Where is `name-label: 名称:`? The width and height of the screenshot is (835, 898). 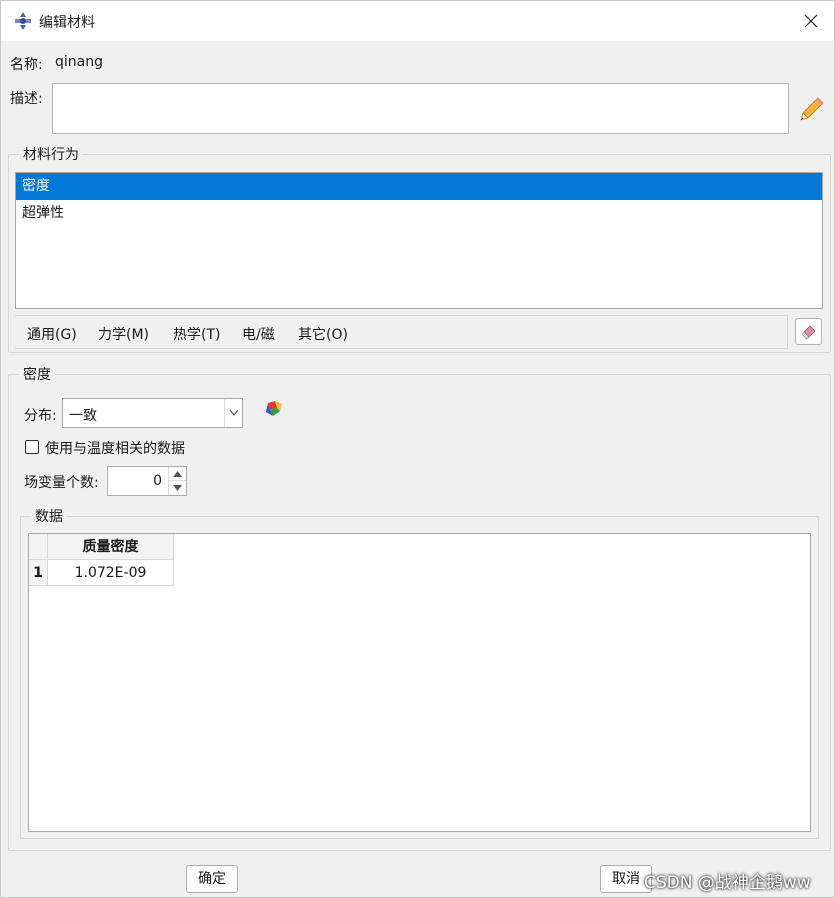
name-label: 名称: is located at coordinates (26, 65).